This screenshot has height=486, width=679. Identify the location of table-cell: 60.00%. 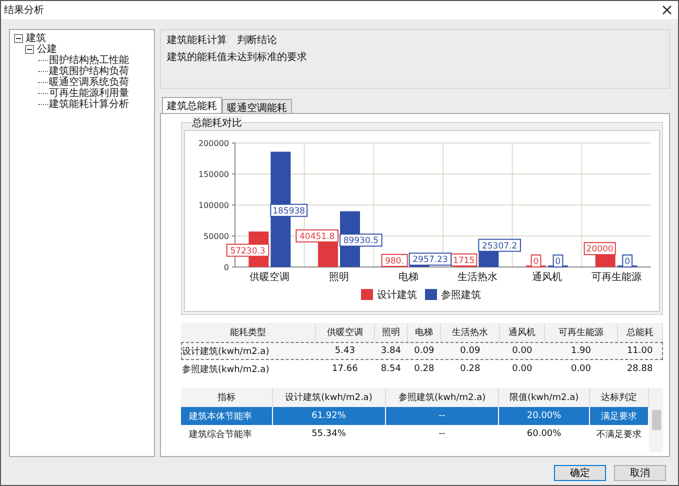
(544, 434).